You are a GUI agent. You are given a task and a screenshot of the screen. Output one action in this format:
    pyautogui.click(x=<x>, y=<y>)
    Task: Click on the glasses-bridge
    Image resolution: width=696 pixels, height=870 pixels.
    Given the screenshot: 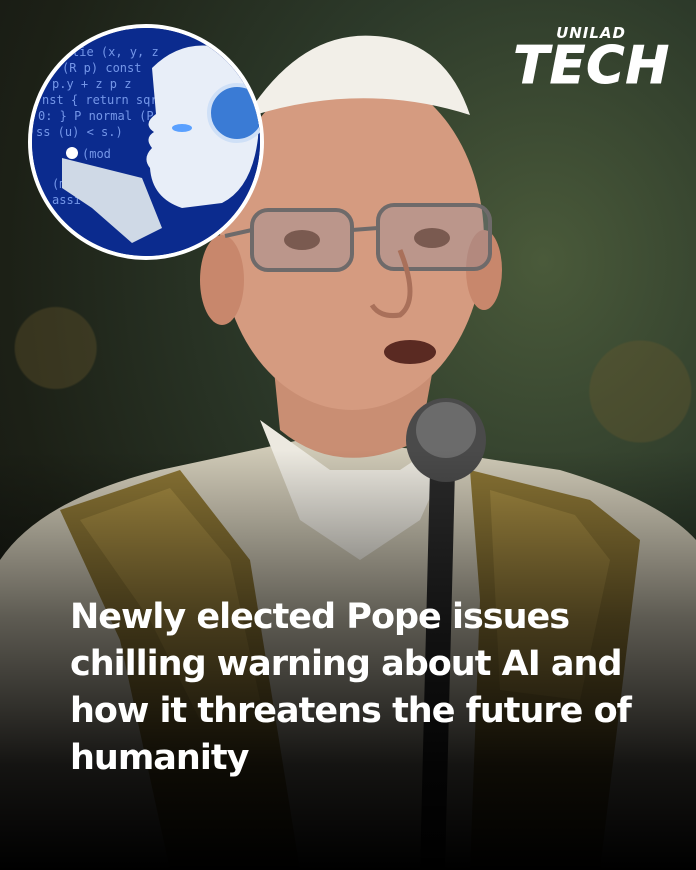 What is the action you would take?
    pyautogui.click(x=365, y=229)
    